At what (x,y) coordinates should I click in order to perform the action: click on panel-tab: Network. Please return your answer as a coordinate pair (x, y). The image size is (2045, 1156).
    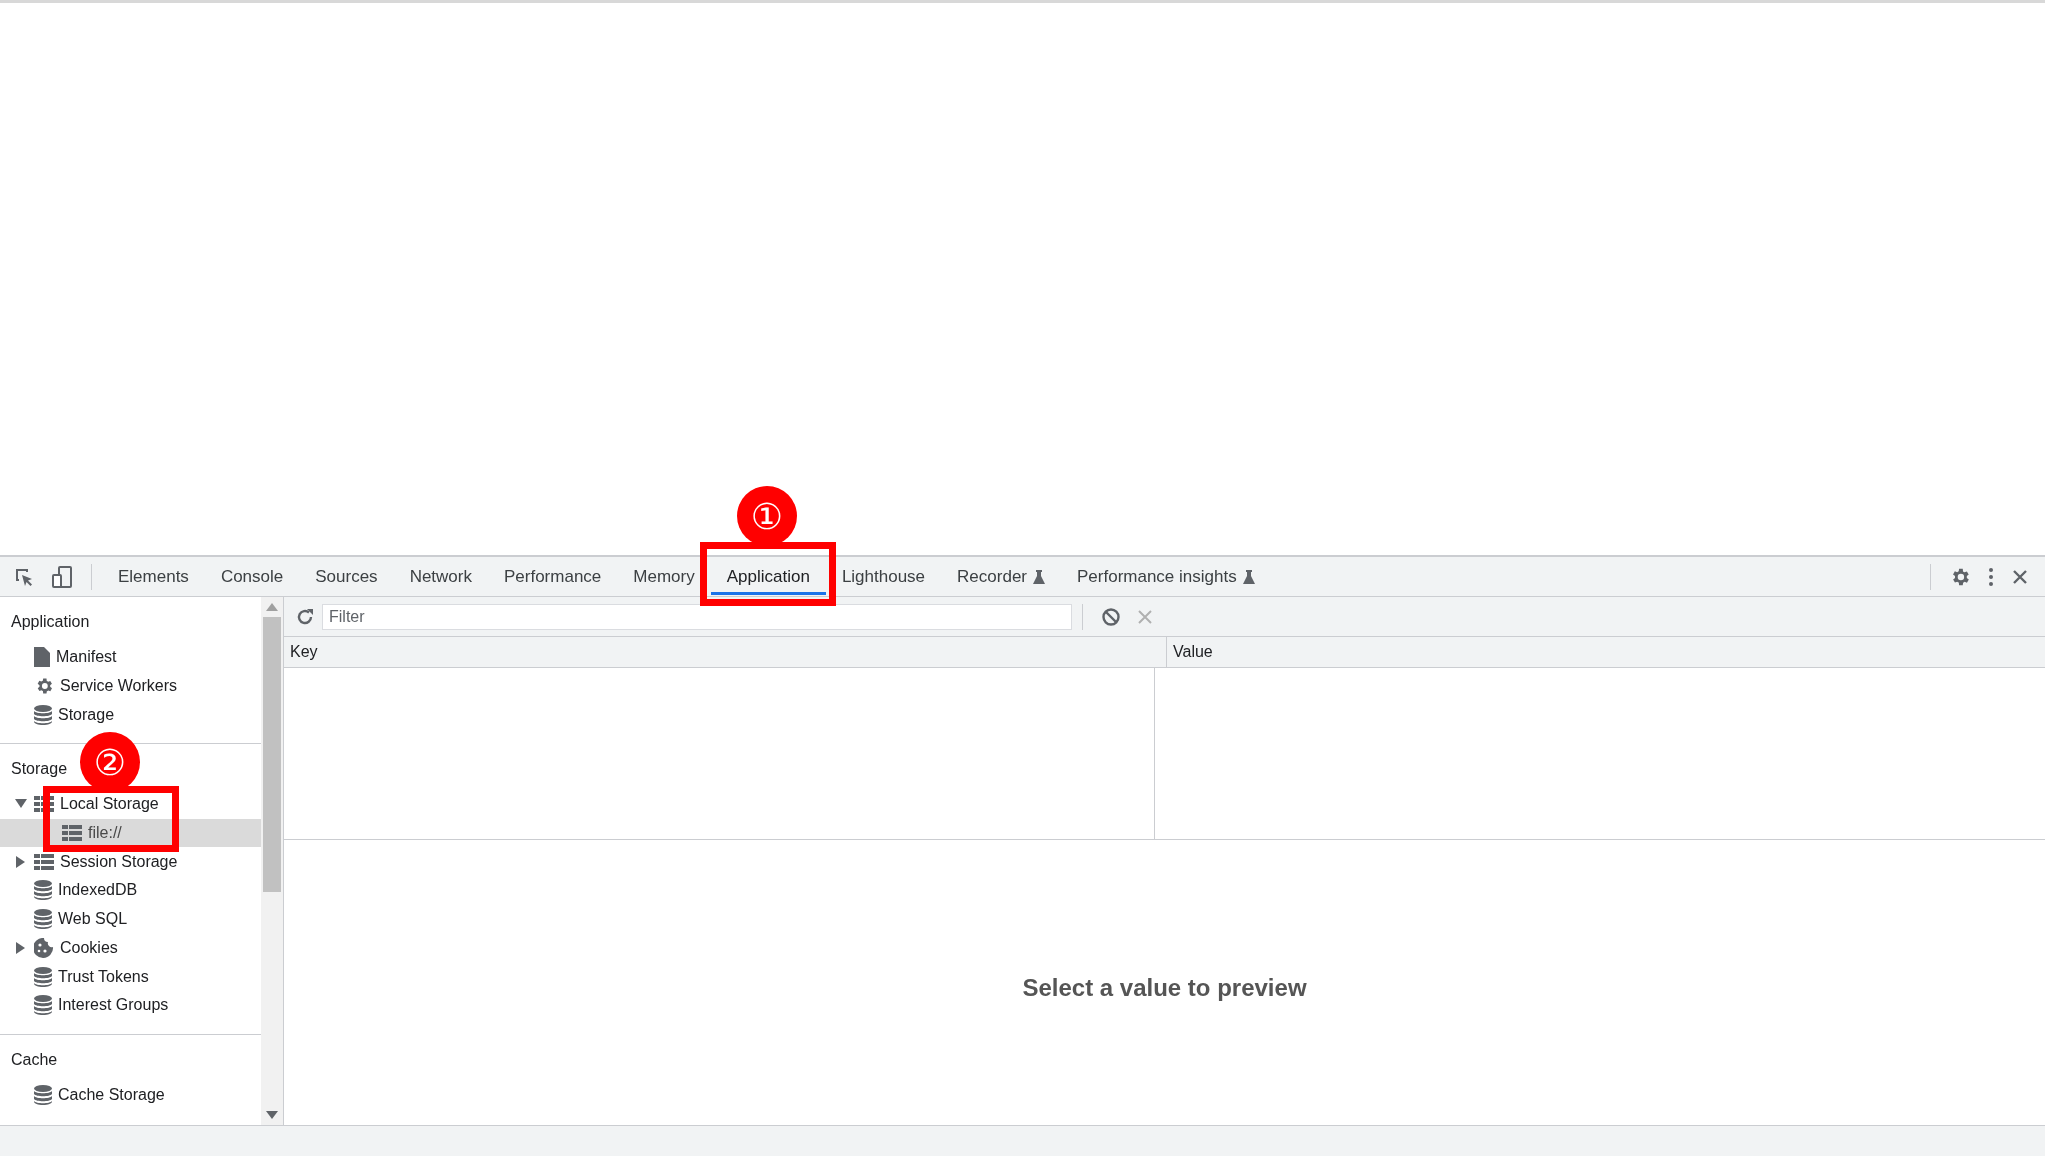
    Looking at the image, I should click on (440, 576).